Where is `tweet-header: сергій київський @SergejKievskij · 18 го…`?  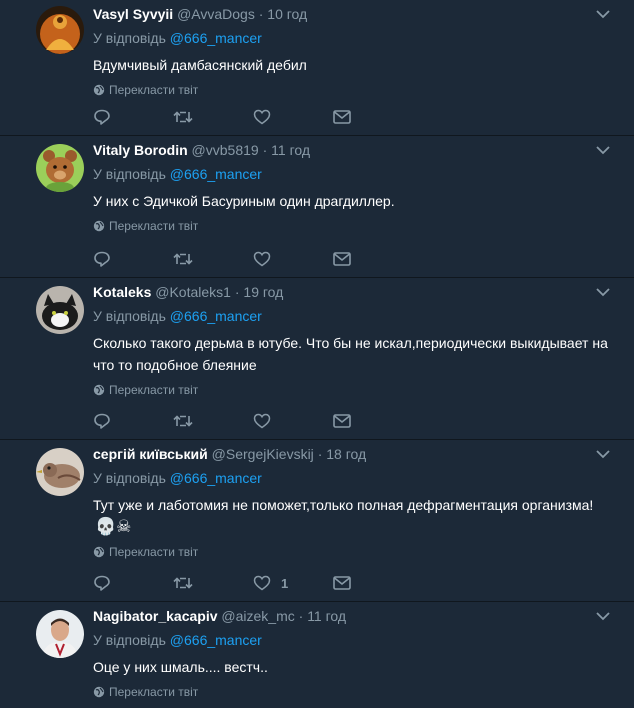 tweet-header: сергій київський @SergejKievskij · 18 го… is located at coordinates (353, 454).